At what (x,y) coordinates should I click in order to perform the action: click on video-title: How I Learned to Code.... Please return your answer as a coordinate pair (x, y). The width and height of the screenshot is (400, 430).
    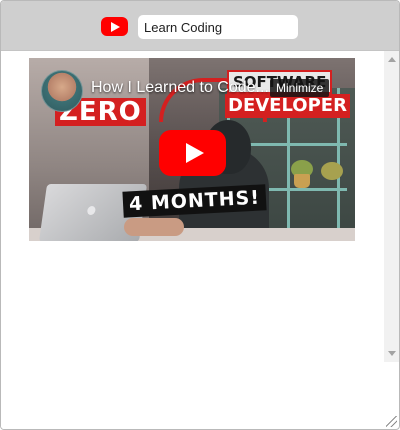
    Looking at the image, I should click on (180, 88).